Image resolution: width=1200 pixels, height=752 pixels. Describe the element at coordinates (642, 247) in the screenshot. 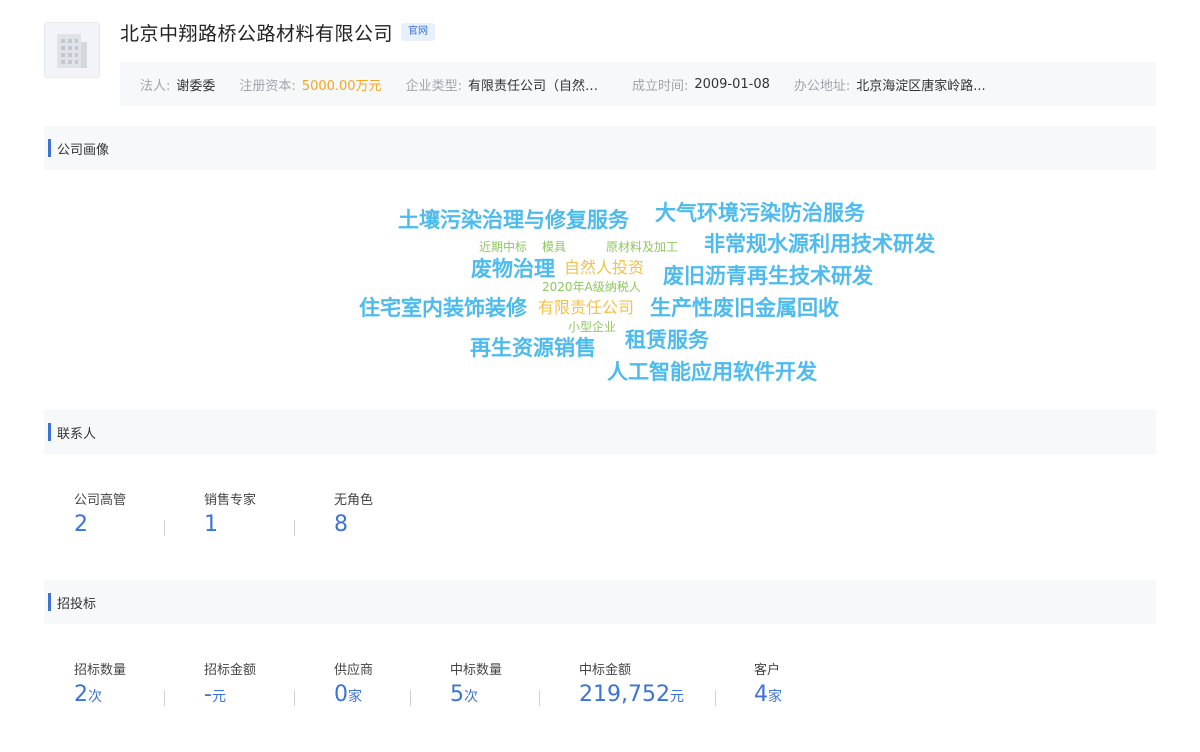

I see `cloud-word: 原材料及加工` at that location.